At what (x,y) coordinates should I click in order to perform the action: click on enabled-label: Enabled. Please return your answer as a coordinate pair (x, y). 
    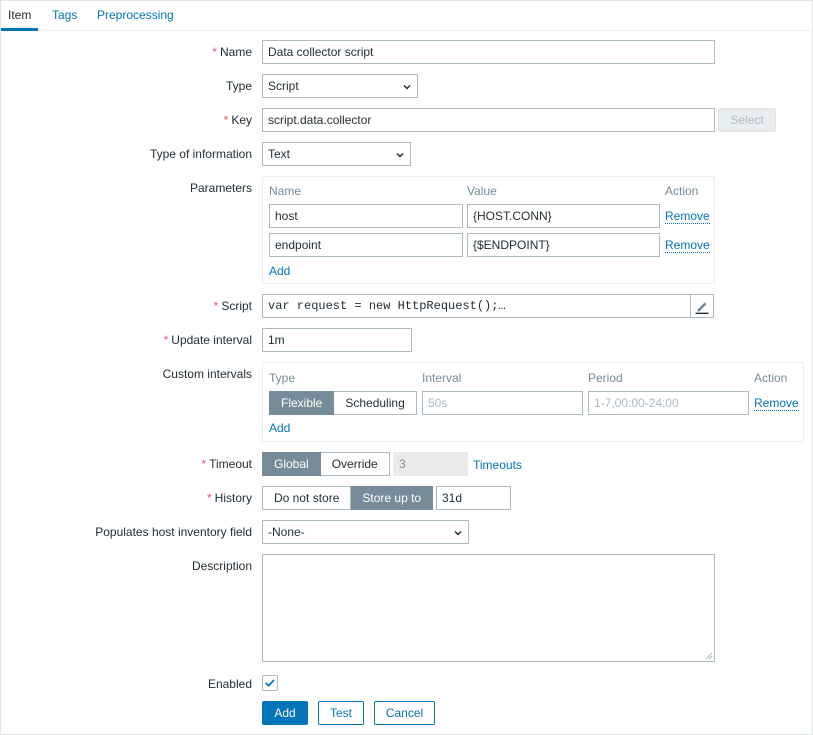
    Looking at the image, I should click on (230, 684).